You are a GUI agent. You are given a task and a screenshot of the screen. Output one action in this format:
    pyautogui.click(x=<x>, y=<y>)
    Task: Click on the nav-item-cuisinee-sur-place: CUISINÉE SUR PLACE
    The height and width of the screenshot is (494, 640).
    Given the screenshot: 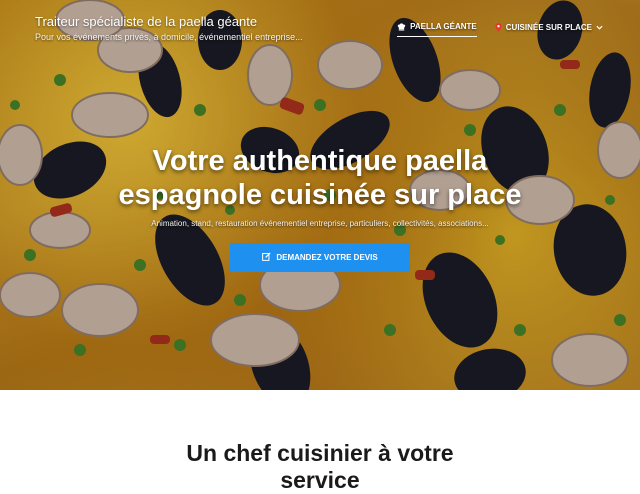 What is the action you would take?
    pyautogui.click(x=549, y=30)
    